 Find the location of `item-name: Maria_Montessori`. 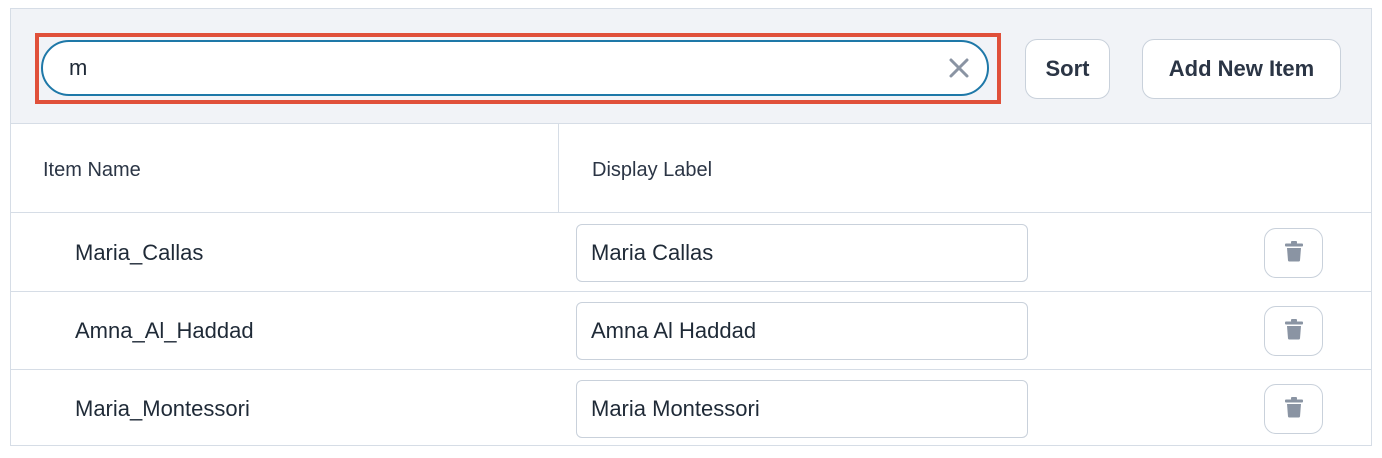

item-name: Maria_Montessori is located at coordinates (162, 408).